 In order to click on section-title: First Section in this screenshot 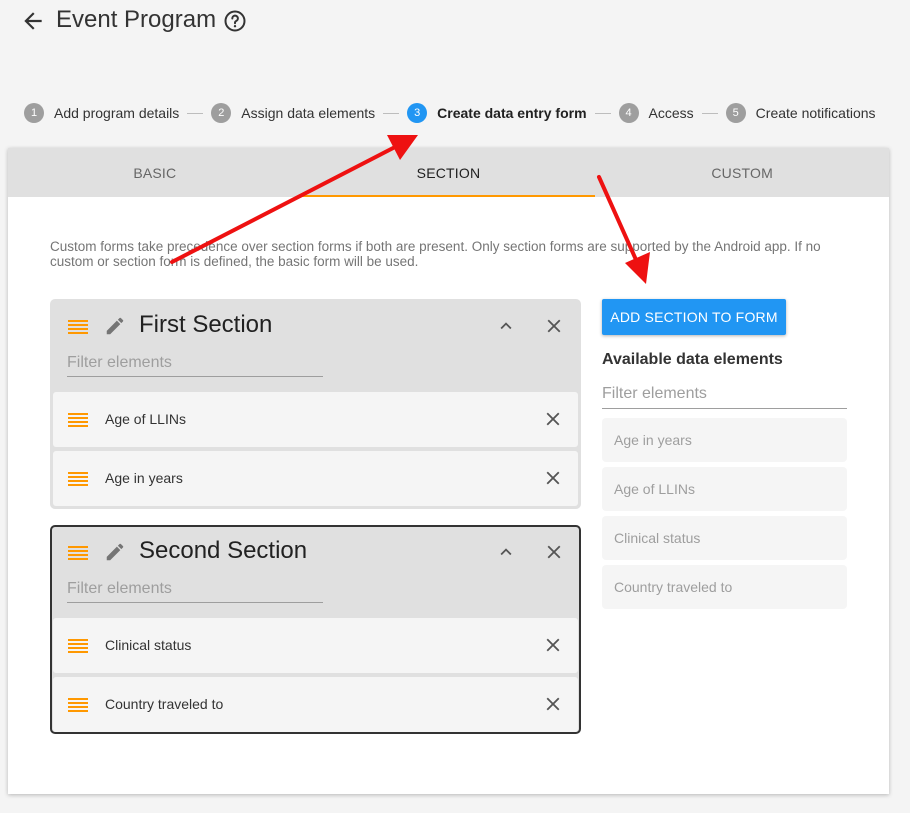, I will do `click(206, 324)`.